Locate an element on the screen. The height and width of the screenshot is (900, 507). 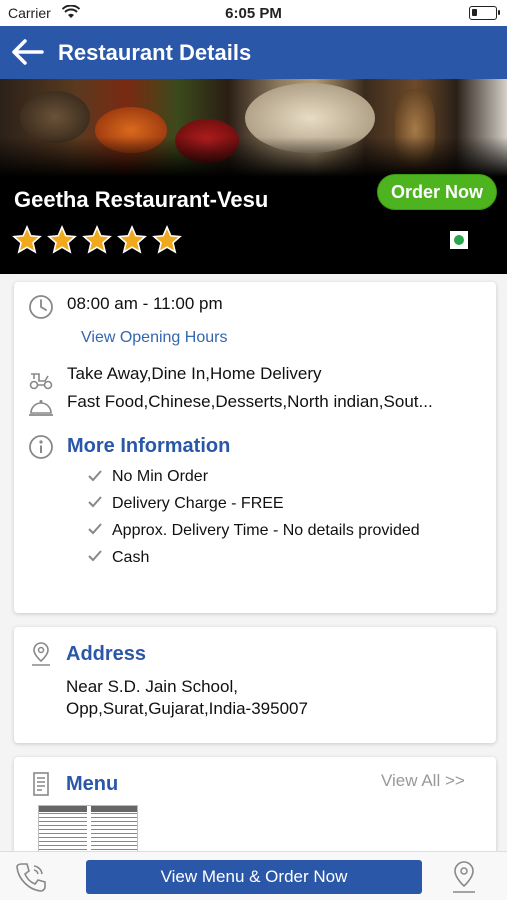
phone-call-icon is located at coordinates (31, 877).